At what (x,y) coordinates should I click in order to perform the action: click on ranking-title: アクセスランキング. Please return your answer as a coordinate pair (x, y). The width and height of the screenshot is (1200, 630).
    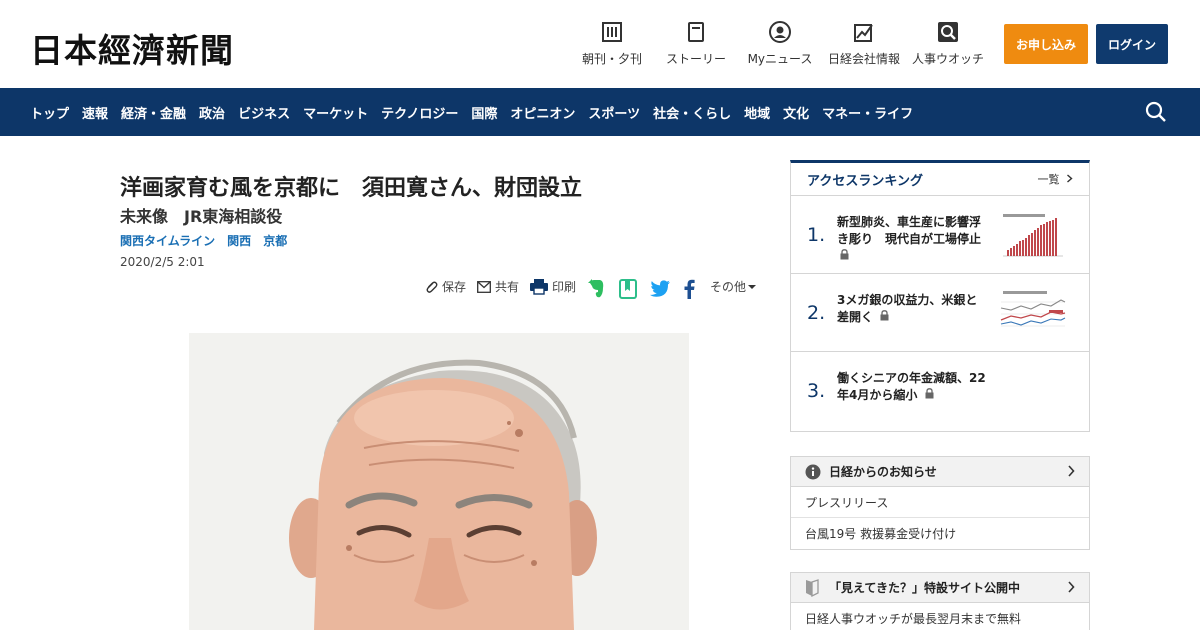
    Looking at the image, I should click on (865, 181).